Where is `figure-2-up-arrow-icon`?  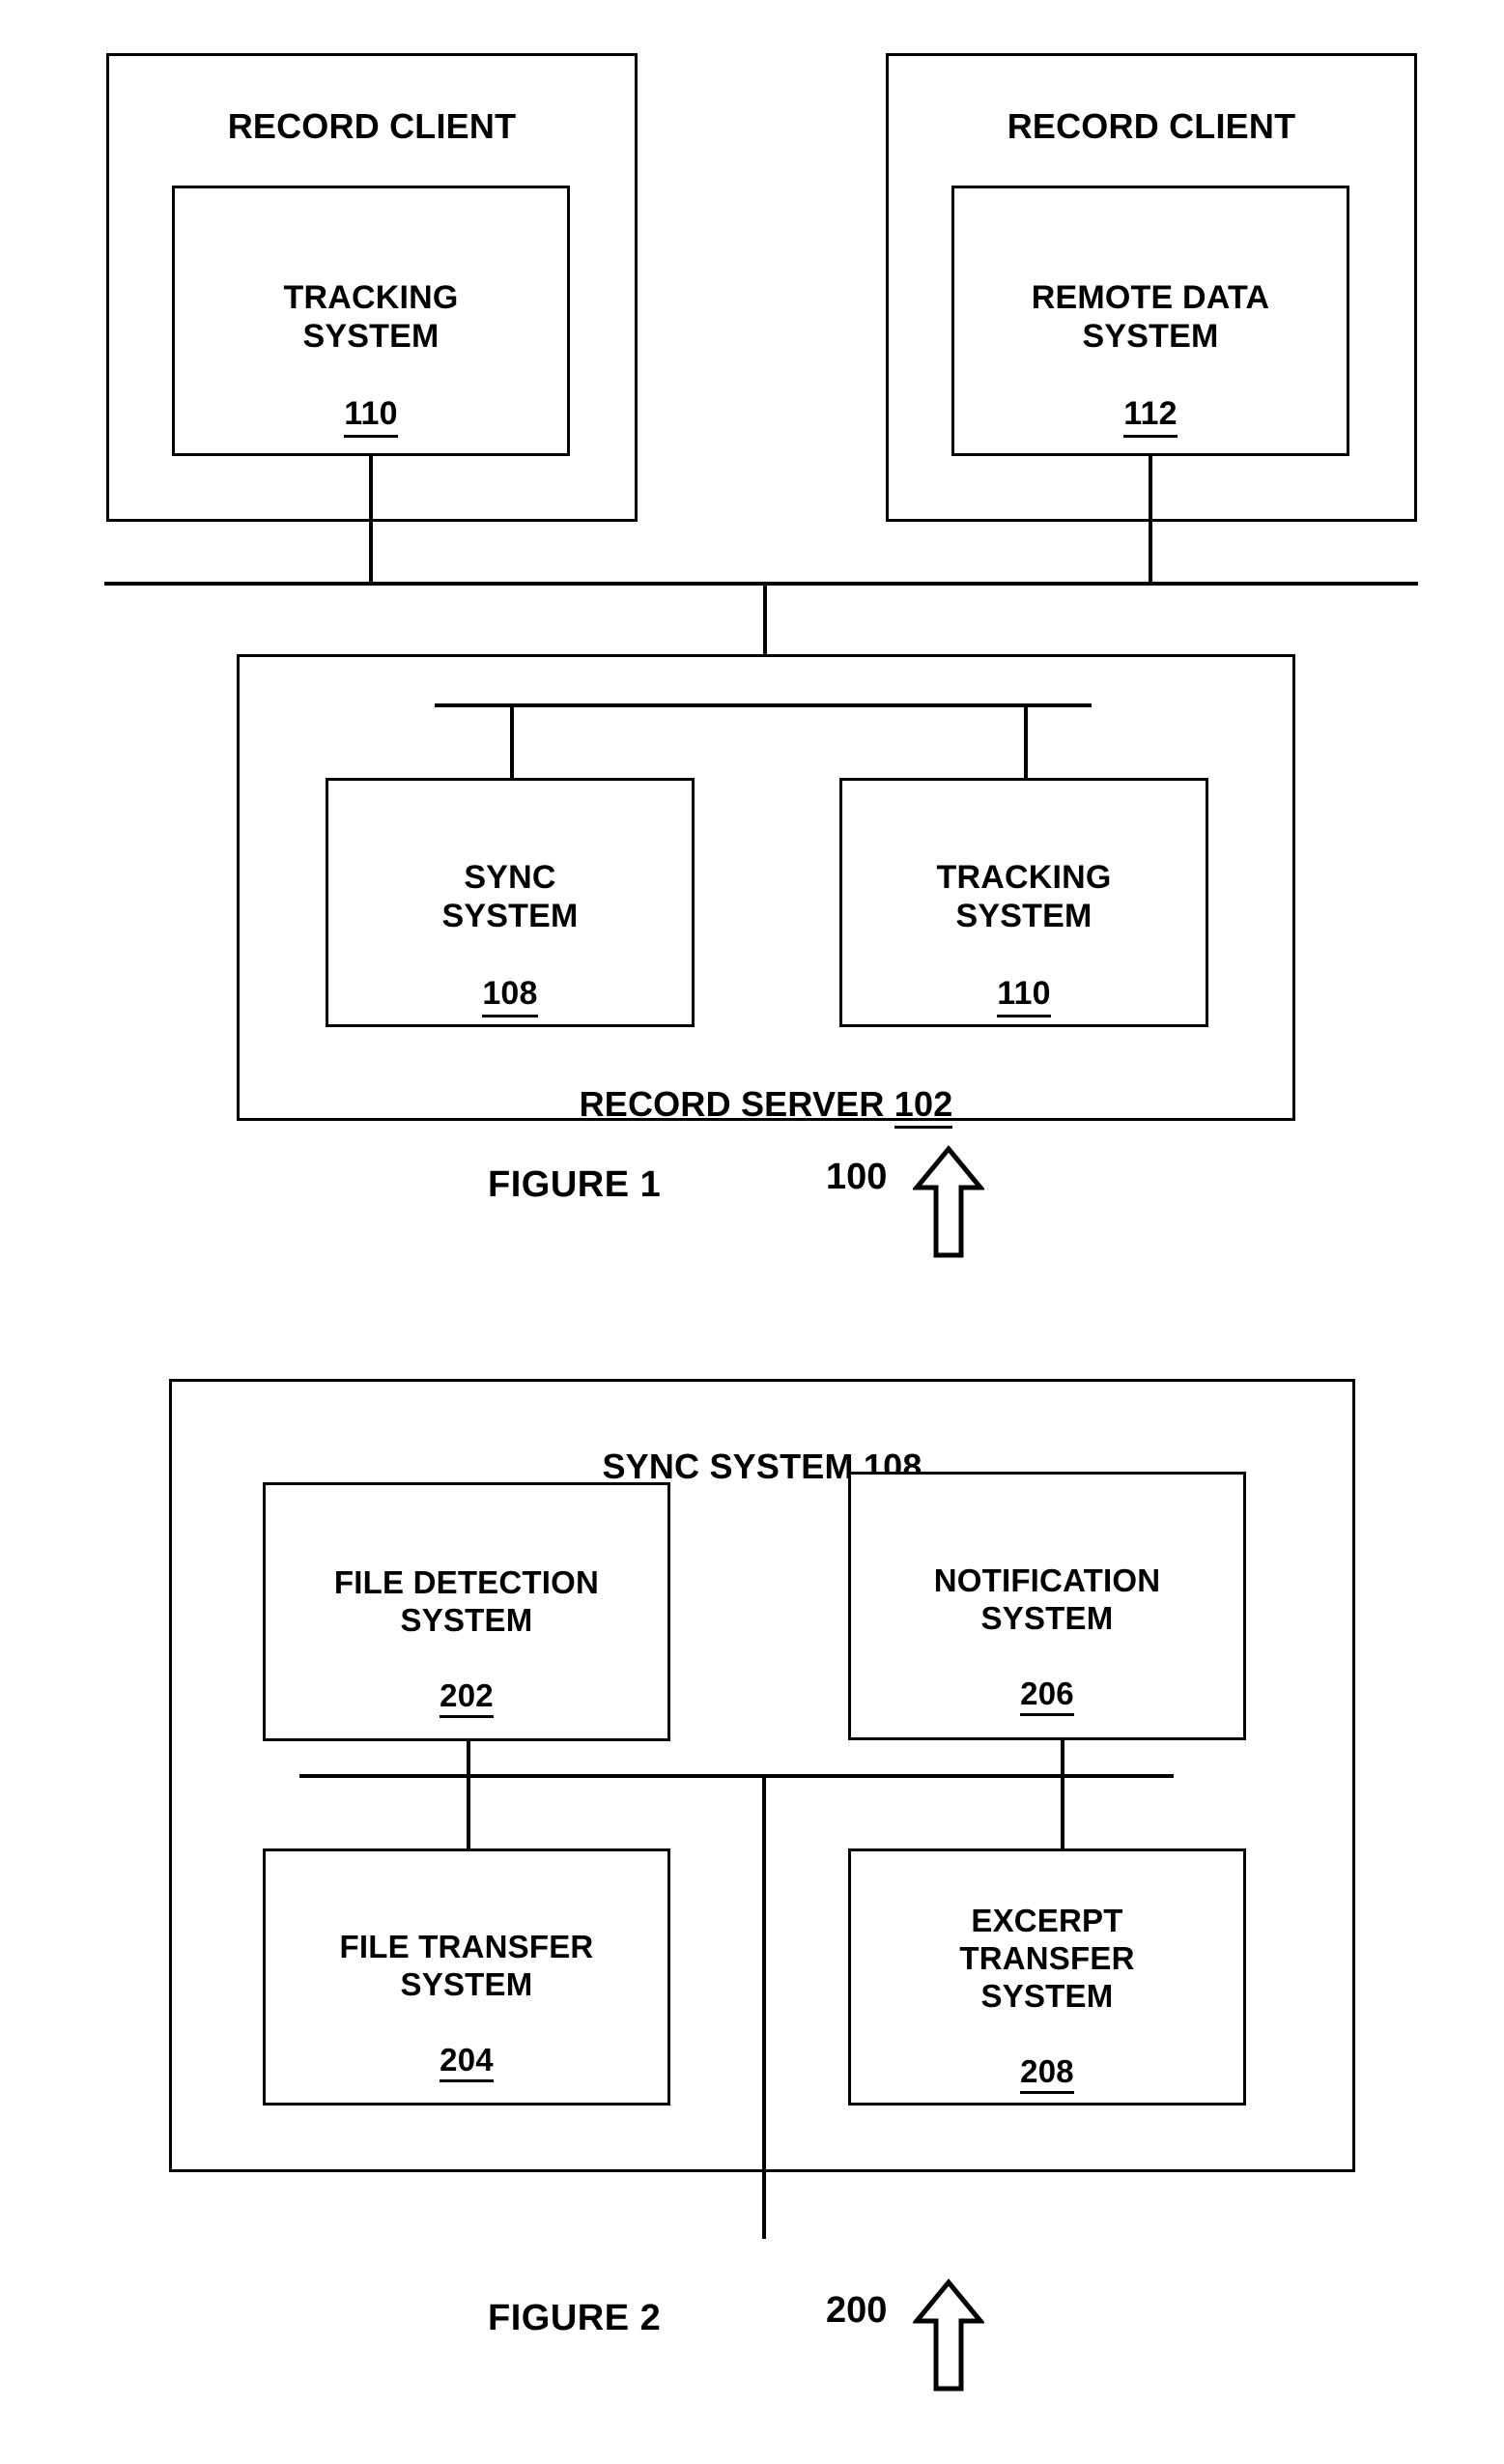 figure-2-up-arrow-icon is located at coordinates (948, 2335).